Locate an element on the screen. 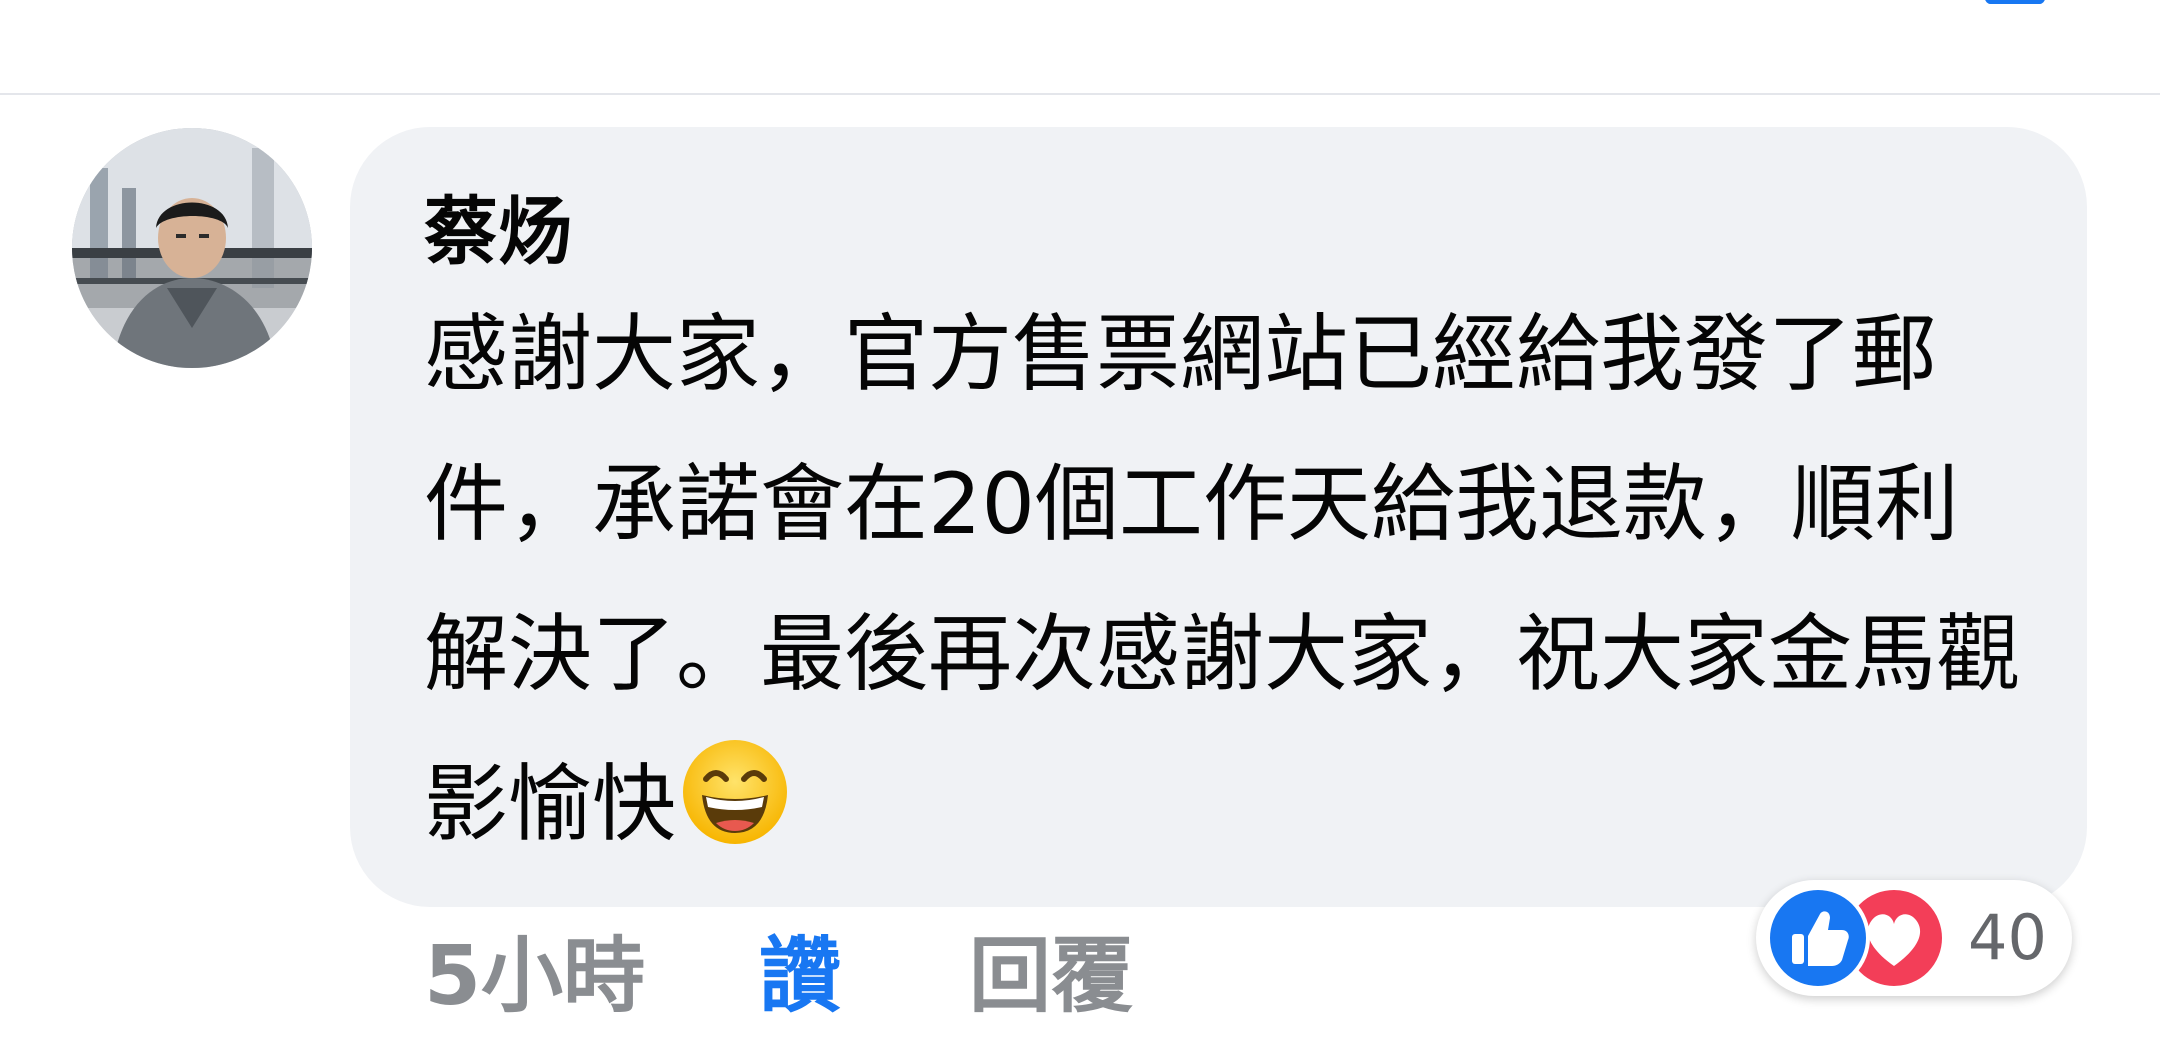  divider is located at coordinates (1080, 94).